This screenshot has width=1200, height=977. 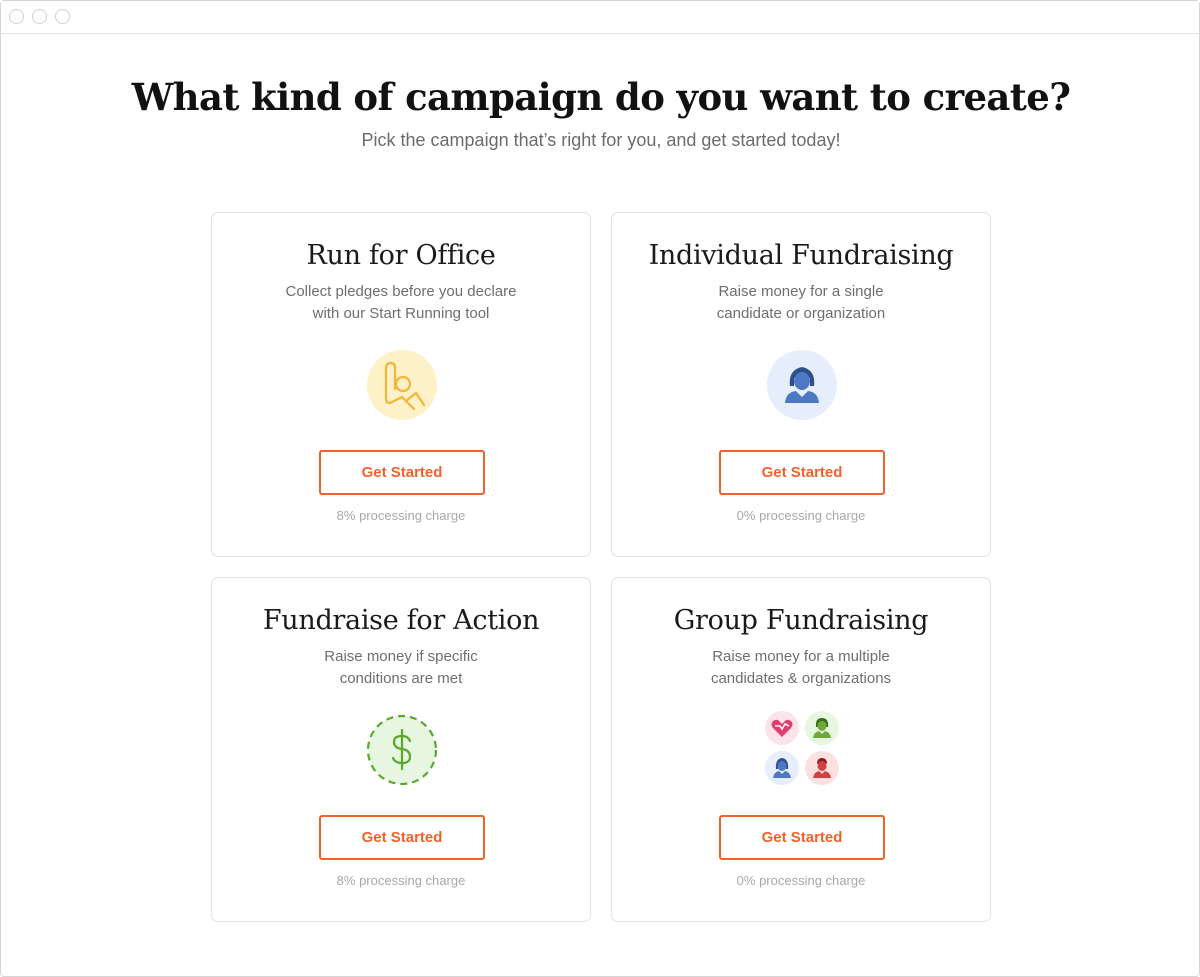 What do you see at coordinates (16, 16) in the screenshot?
I see `close-window-button` at bounding box center [16, 16].